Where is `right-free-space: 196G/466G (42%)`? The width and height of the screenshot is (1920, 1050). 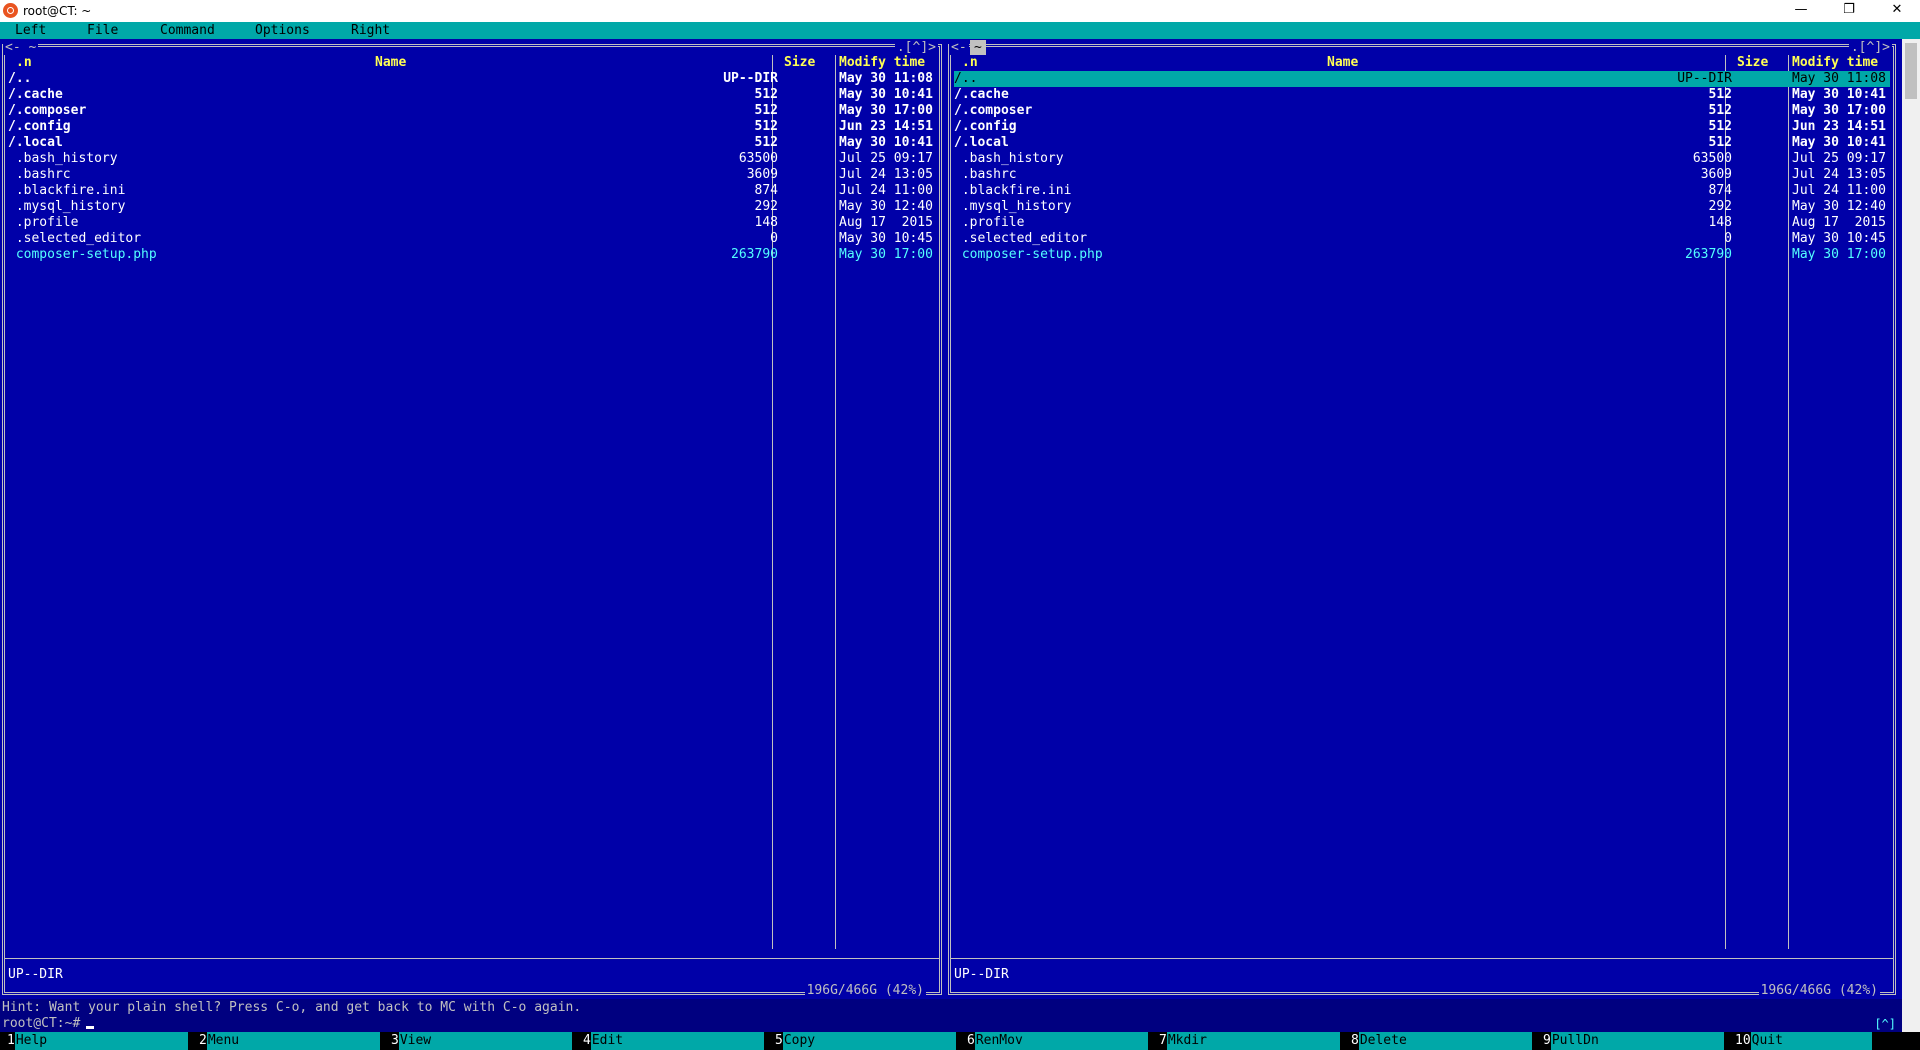 right-free-space: 196G/466G (42%) is located at coordinates (1819, 990).